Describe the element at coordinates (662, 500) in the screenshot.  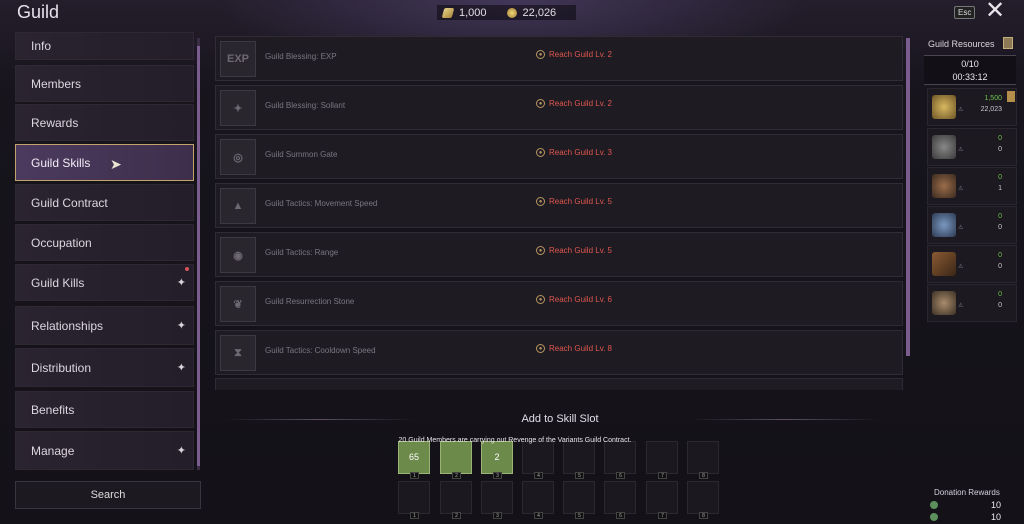
I see `skill-slot-2-7: 7` at that location.